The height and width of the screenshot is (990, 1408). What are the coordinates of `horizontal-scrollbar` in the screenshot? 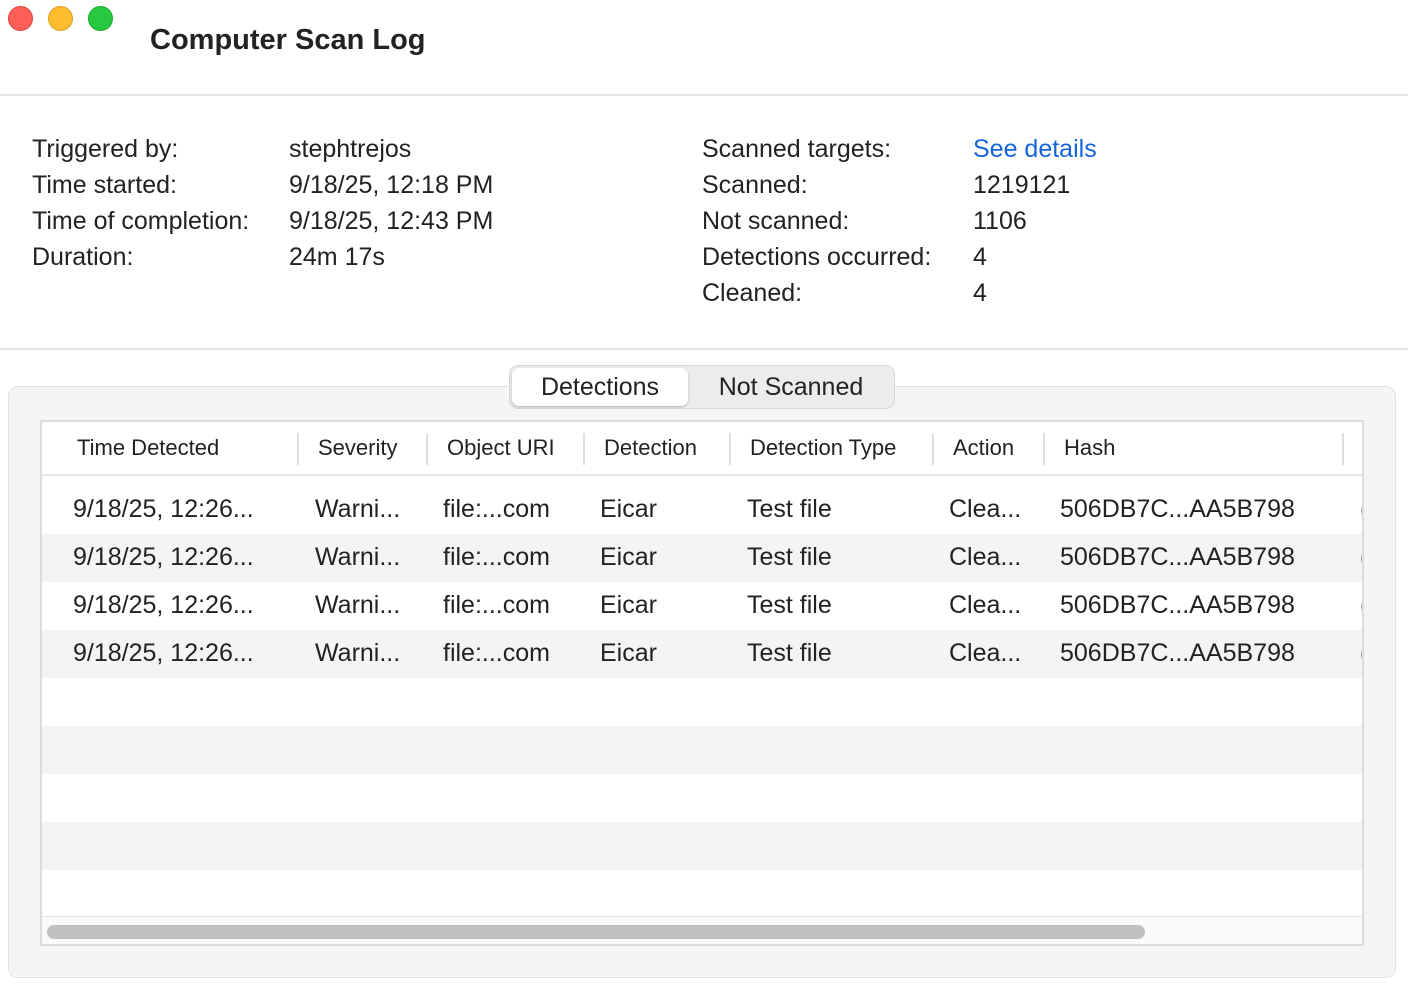 It's located at (702, 930).